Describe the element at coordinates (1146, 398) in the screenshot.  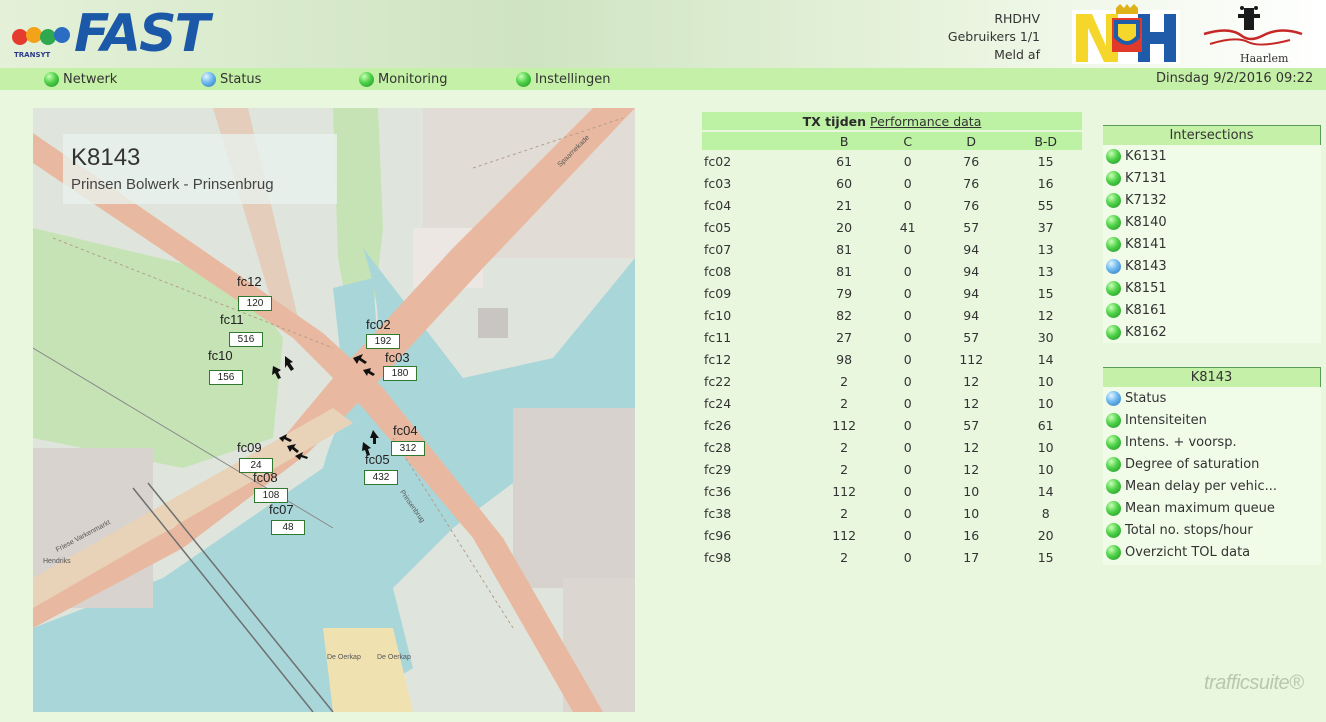
I see `menu-label: Status` at that location.